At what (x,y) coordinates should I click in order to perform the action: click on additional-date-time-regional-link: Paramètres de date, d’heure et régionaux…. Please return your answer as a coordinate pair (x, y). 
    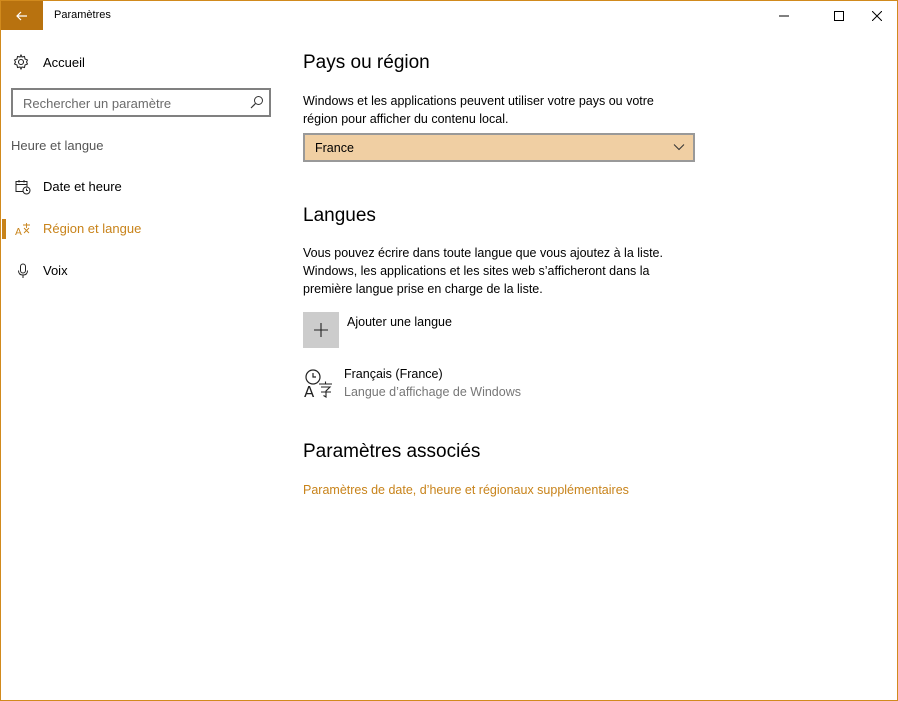
    Looking at the image, I should click on (466, 490).